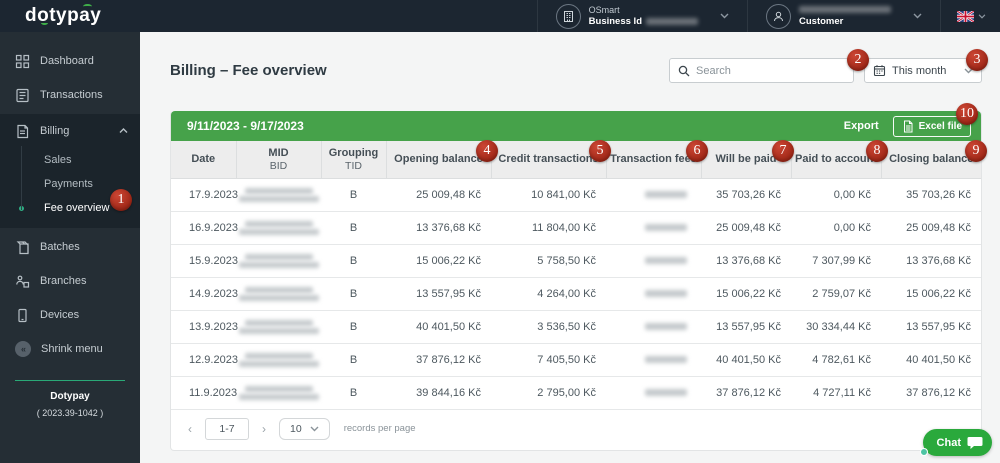 The height and width of the screenshot is (463, 1000). What do you see at coordinates (204, 360) in the screenshot?
I see `cell-date: 12.9.2023` at bounding box center [204, 360].